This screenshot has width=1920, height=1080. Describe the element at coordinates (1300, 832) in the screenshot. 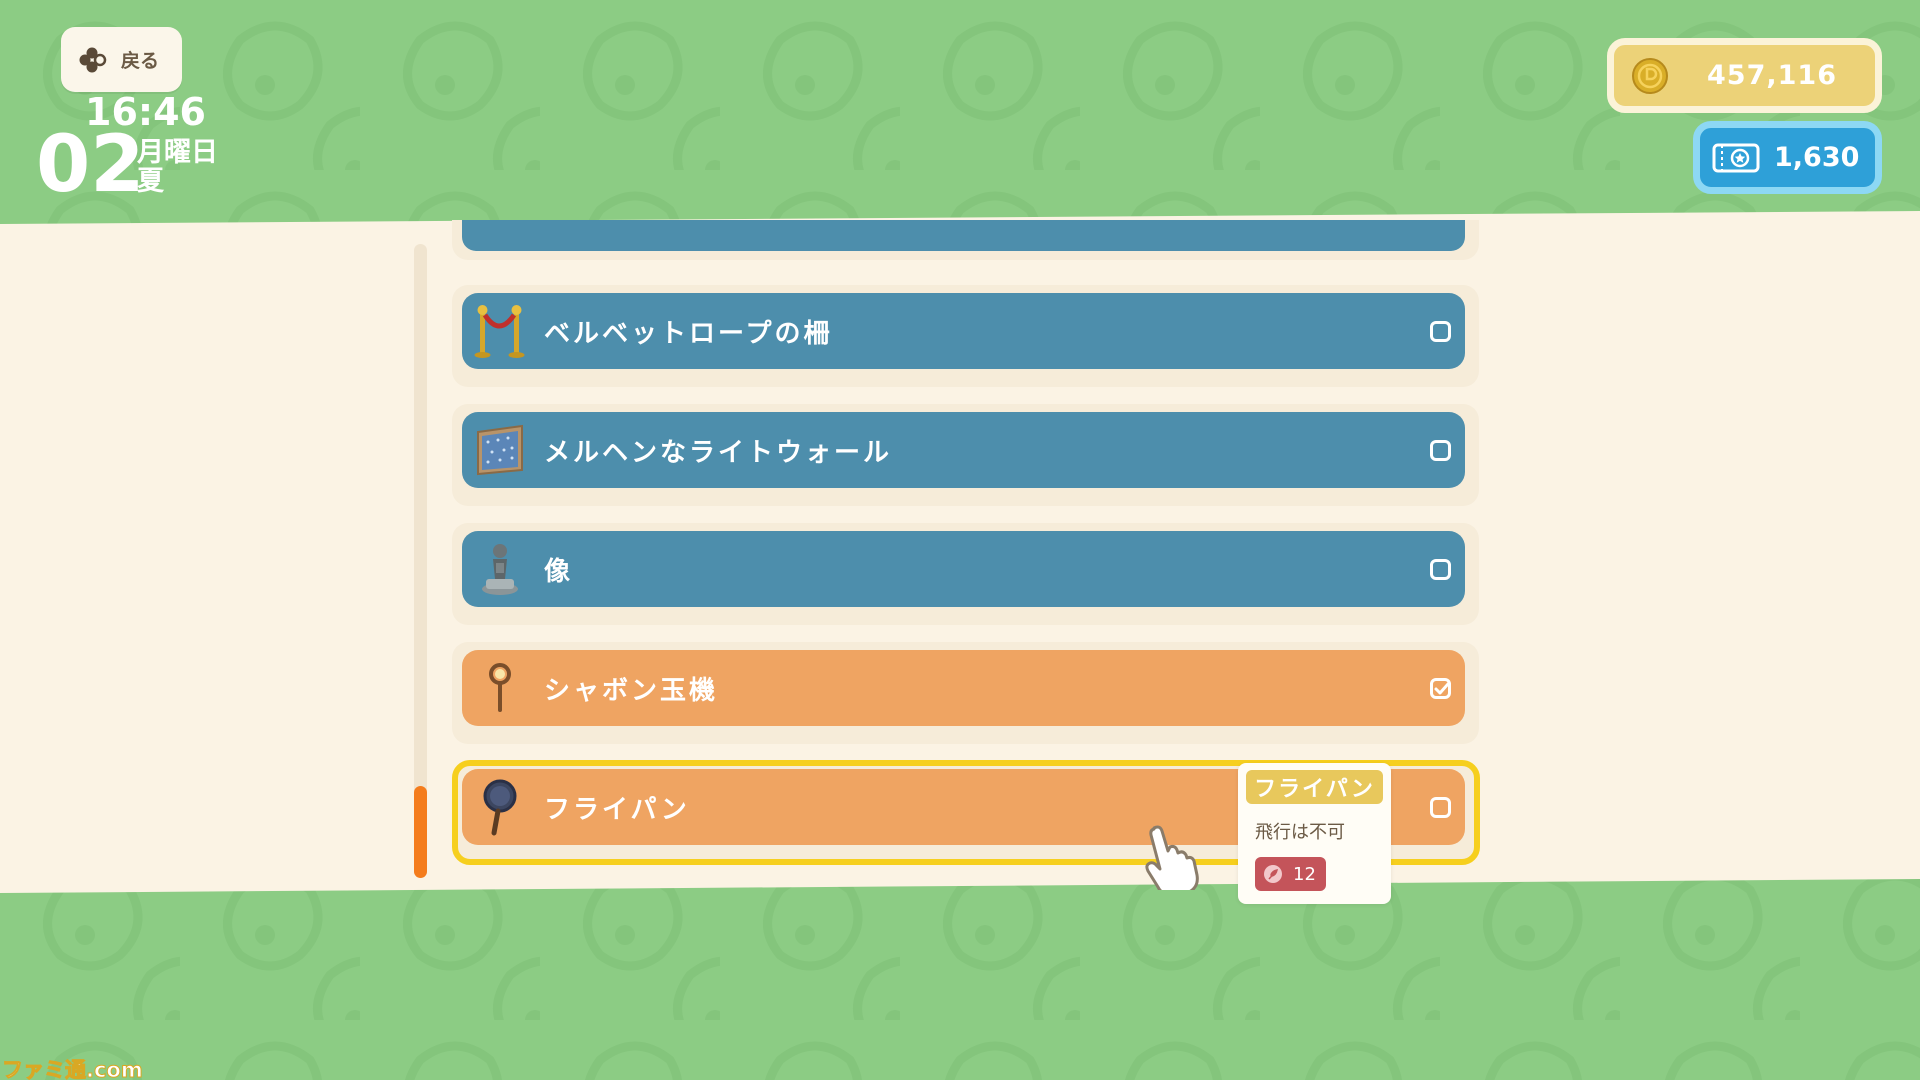

I see `tooltip-description: 飛行は不可` at that location.